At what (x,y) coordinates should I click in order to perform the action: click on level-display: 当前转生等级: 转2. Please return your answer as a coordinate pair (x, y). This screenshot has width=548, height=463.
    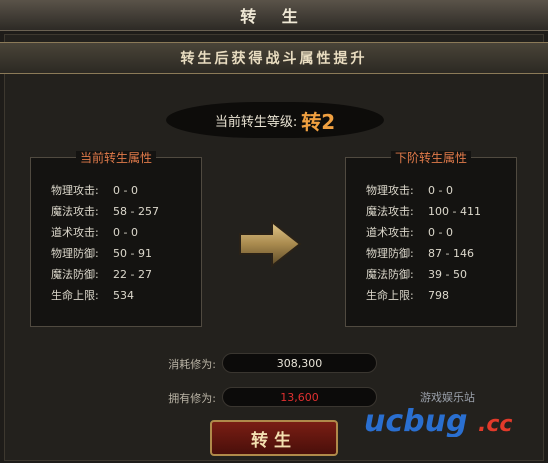
    Looking at the image, I should click on (275, 120).